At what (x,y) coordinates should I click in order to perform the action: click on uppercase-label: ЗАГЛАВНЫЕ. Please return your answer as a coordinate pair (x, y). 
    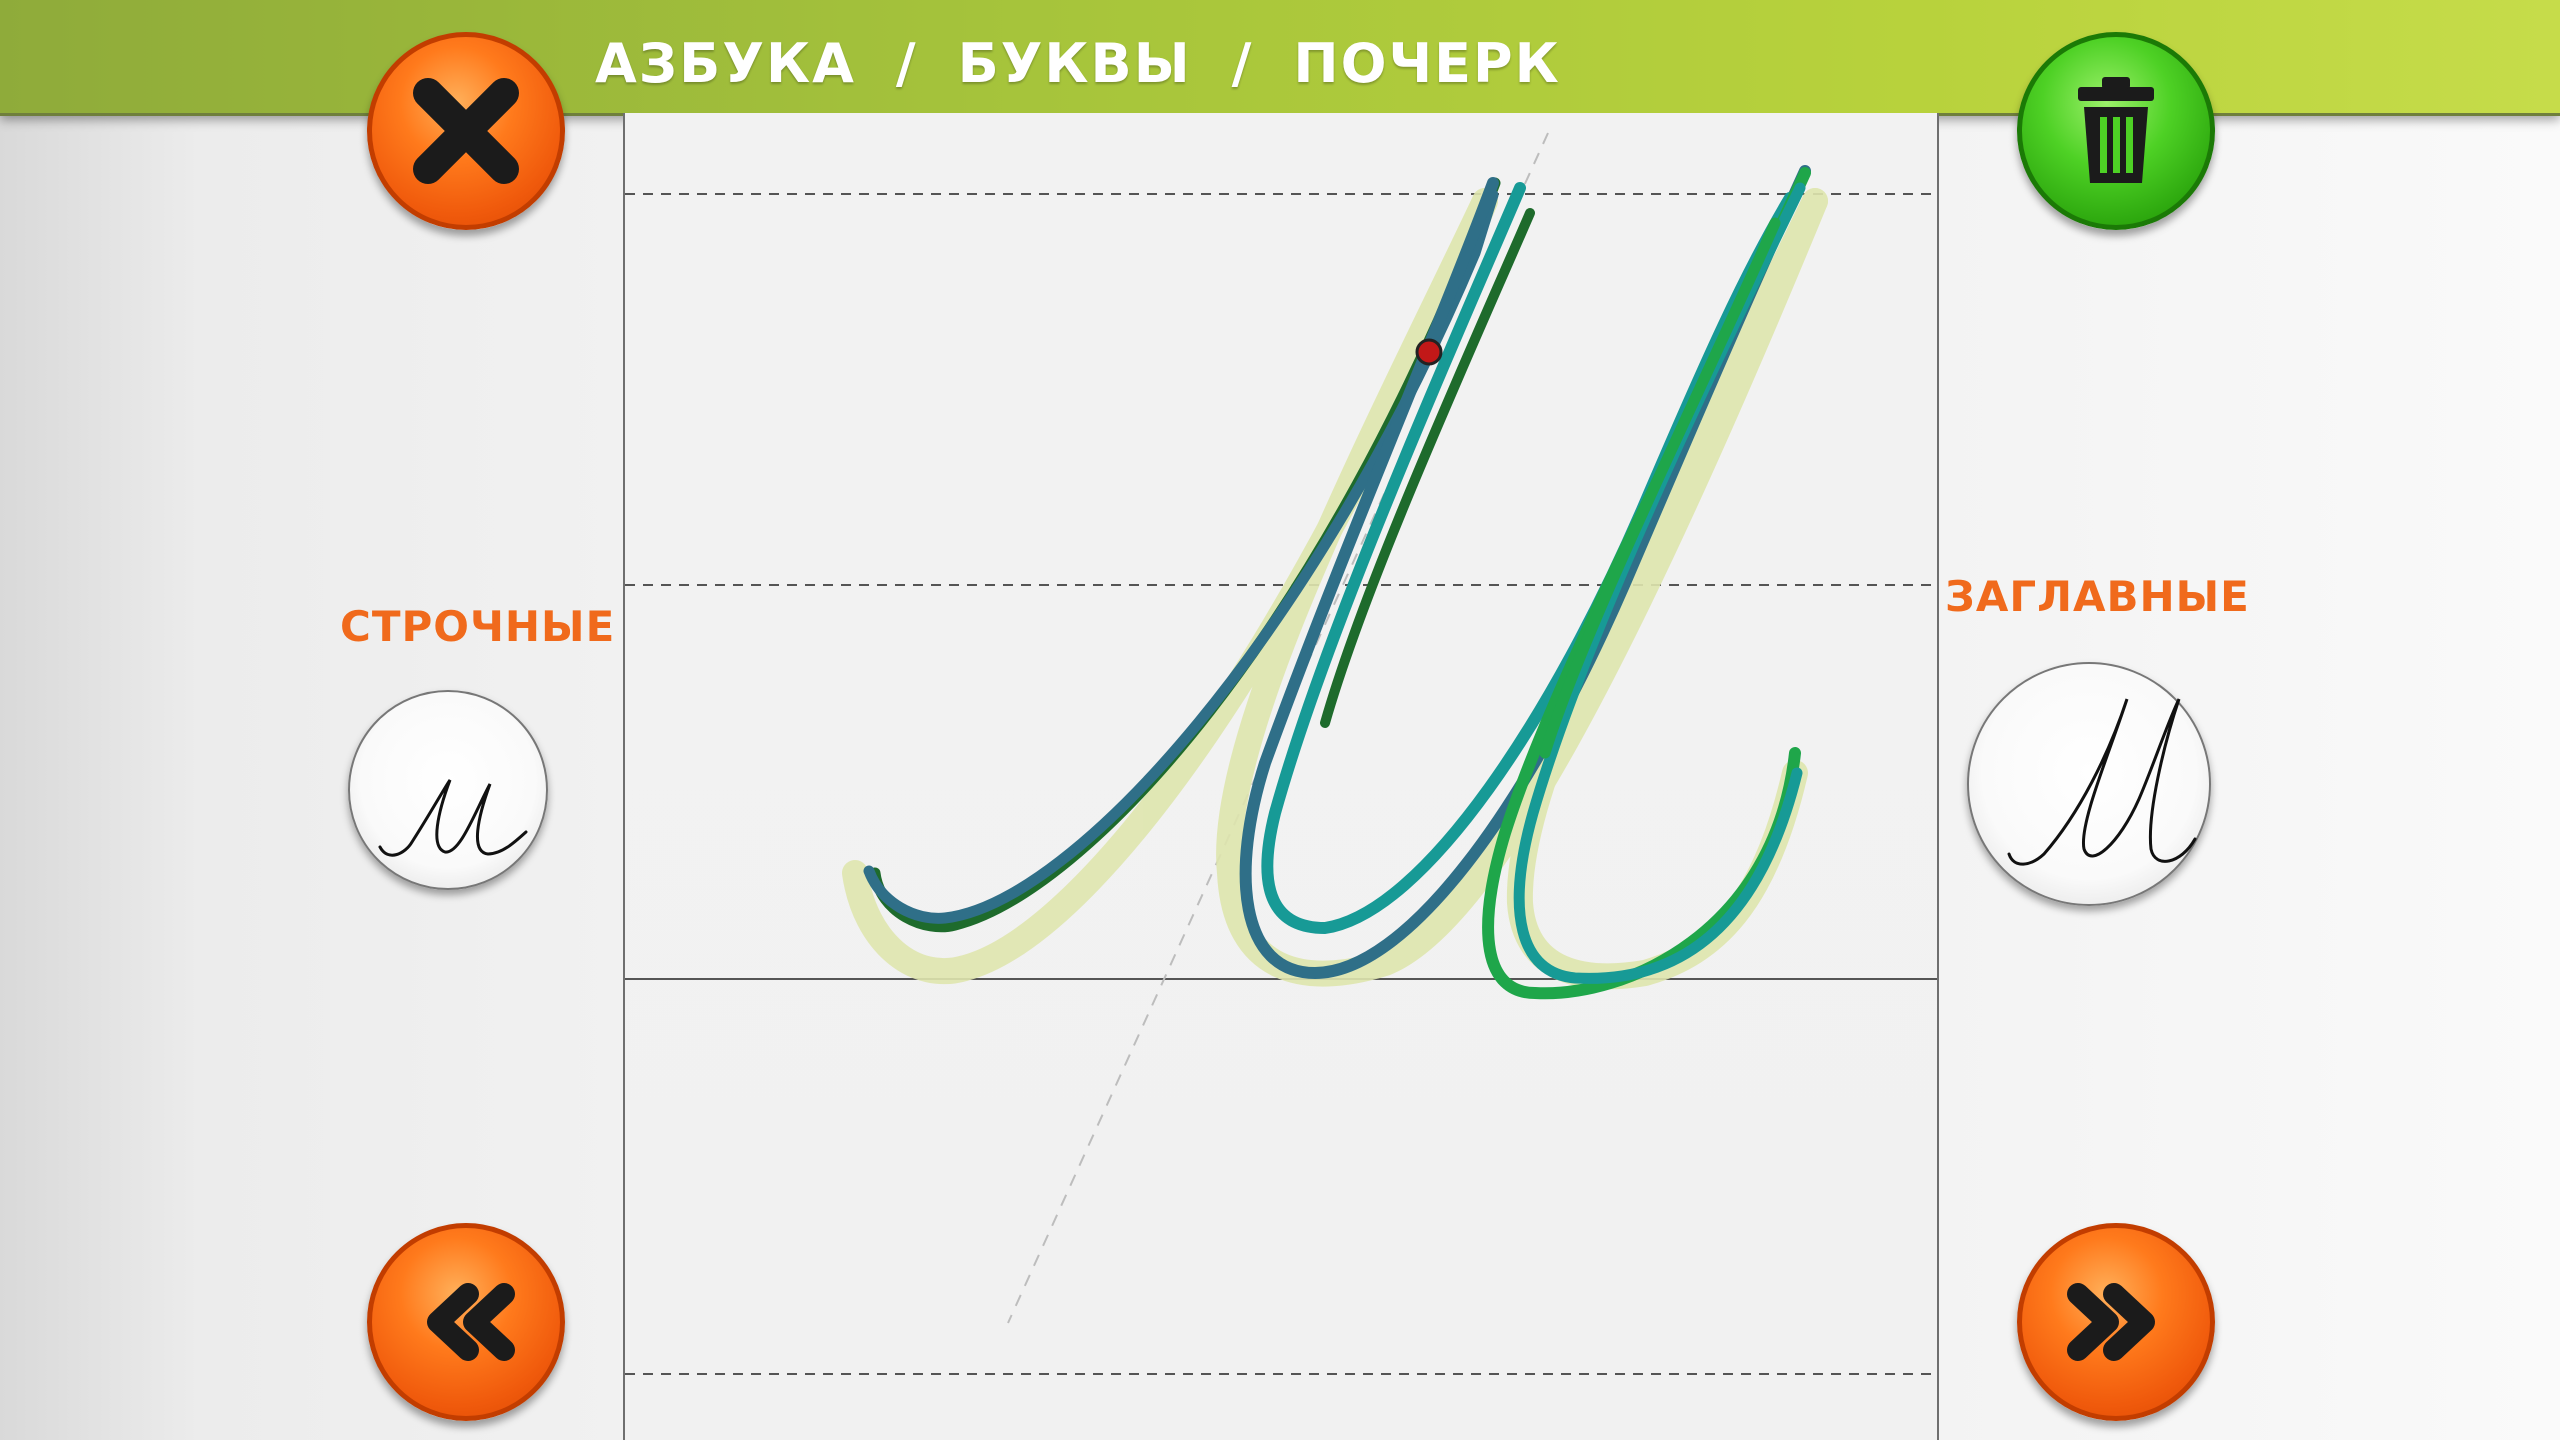
    Looking at the image, I should click on (2097, 596).